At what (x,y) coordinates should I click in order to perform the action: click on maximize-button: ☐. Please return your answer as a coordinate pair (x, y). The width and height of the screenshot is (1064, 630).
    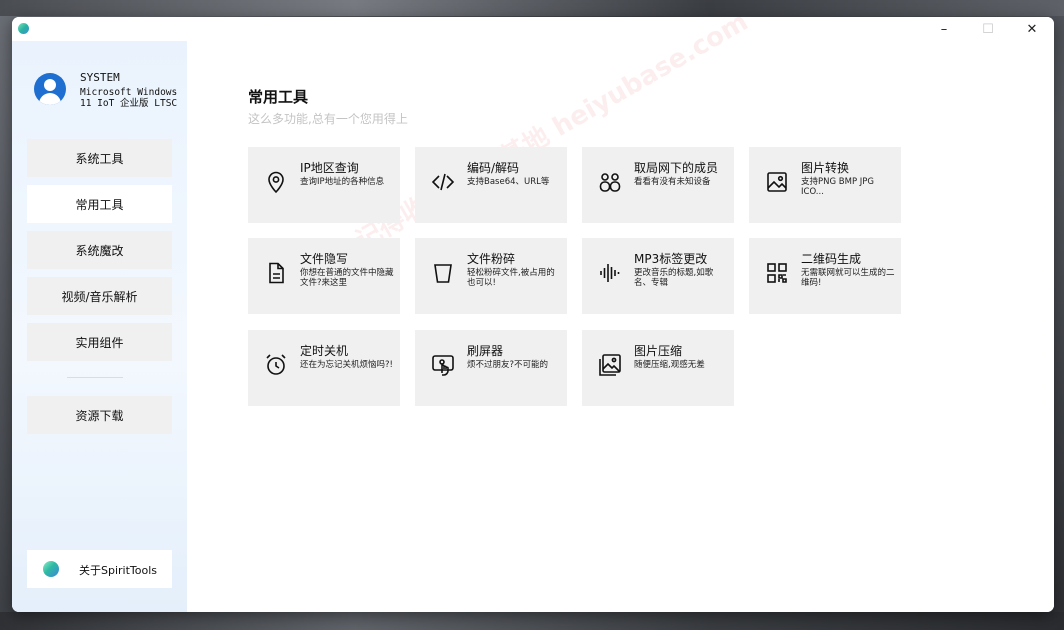
    Looking at the image, I should click on (988, 29).